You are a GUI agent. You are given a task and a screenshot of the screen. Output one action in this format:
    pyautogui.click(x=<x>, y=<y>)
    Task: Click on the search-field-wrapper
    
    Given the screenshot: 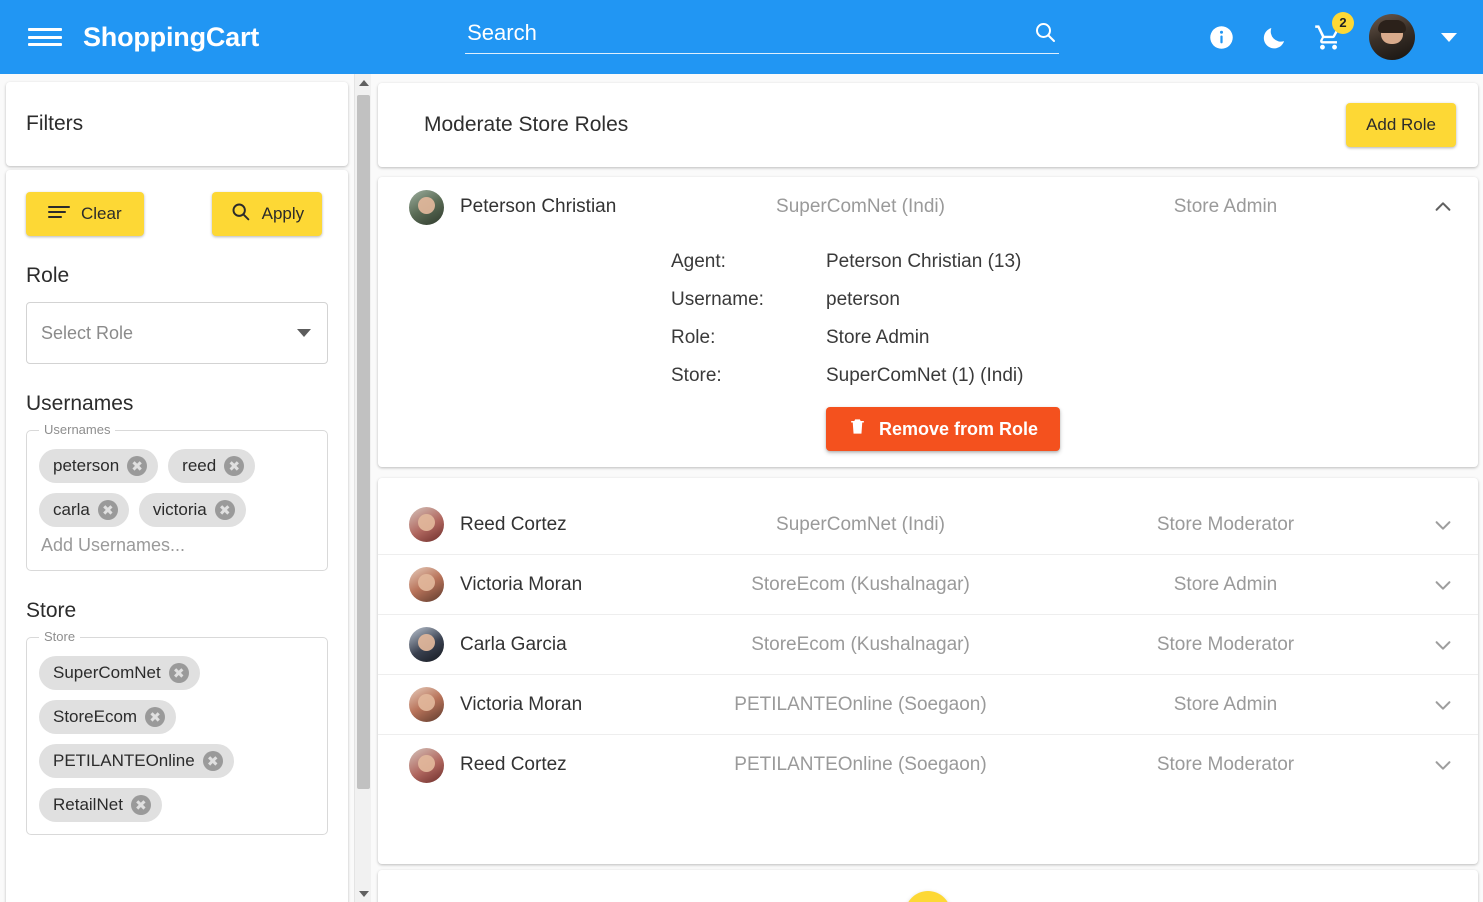 What is the action you would take?
    pyautogui.click(x=762, y=37)
    